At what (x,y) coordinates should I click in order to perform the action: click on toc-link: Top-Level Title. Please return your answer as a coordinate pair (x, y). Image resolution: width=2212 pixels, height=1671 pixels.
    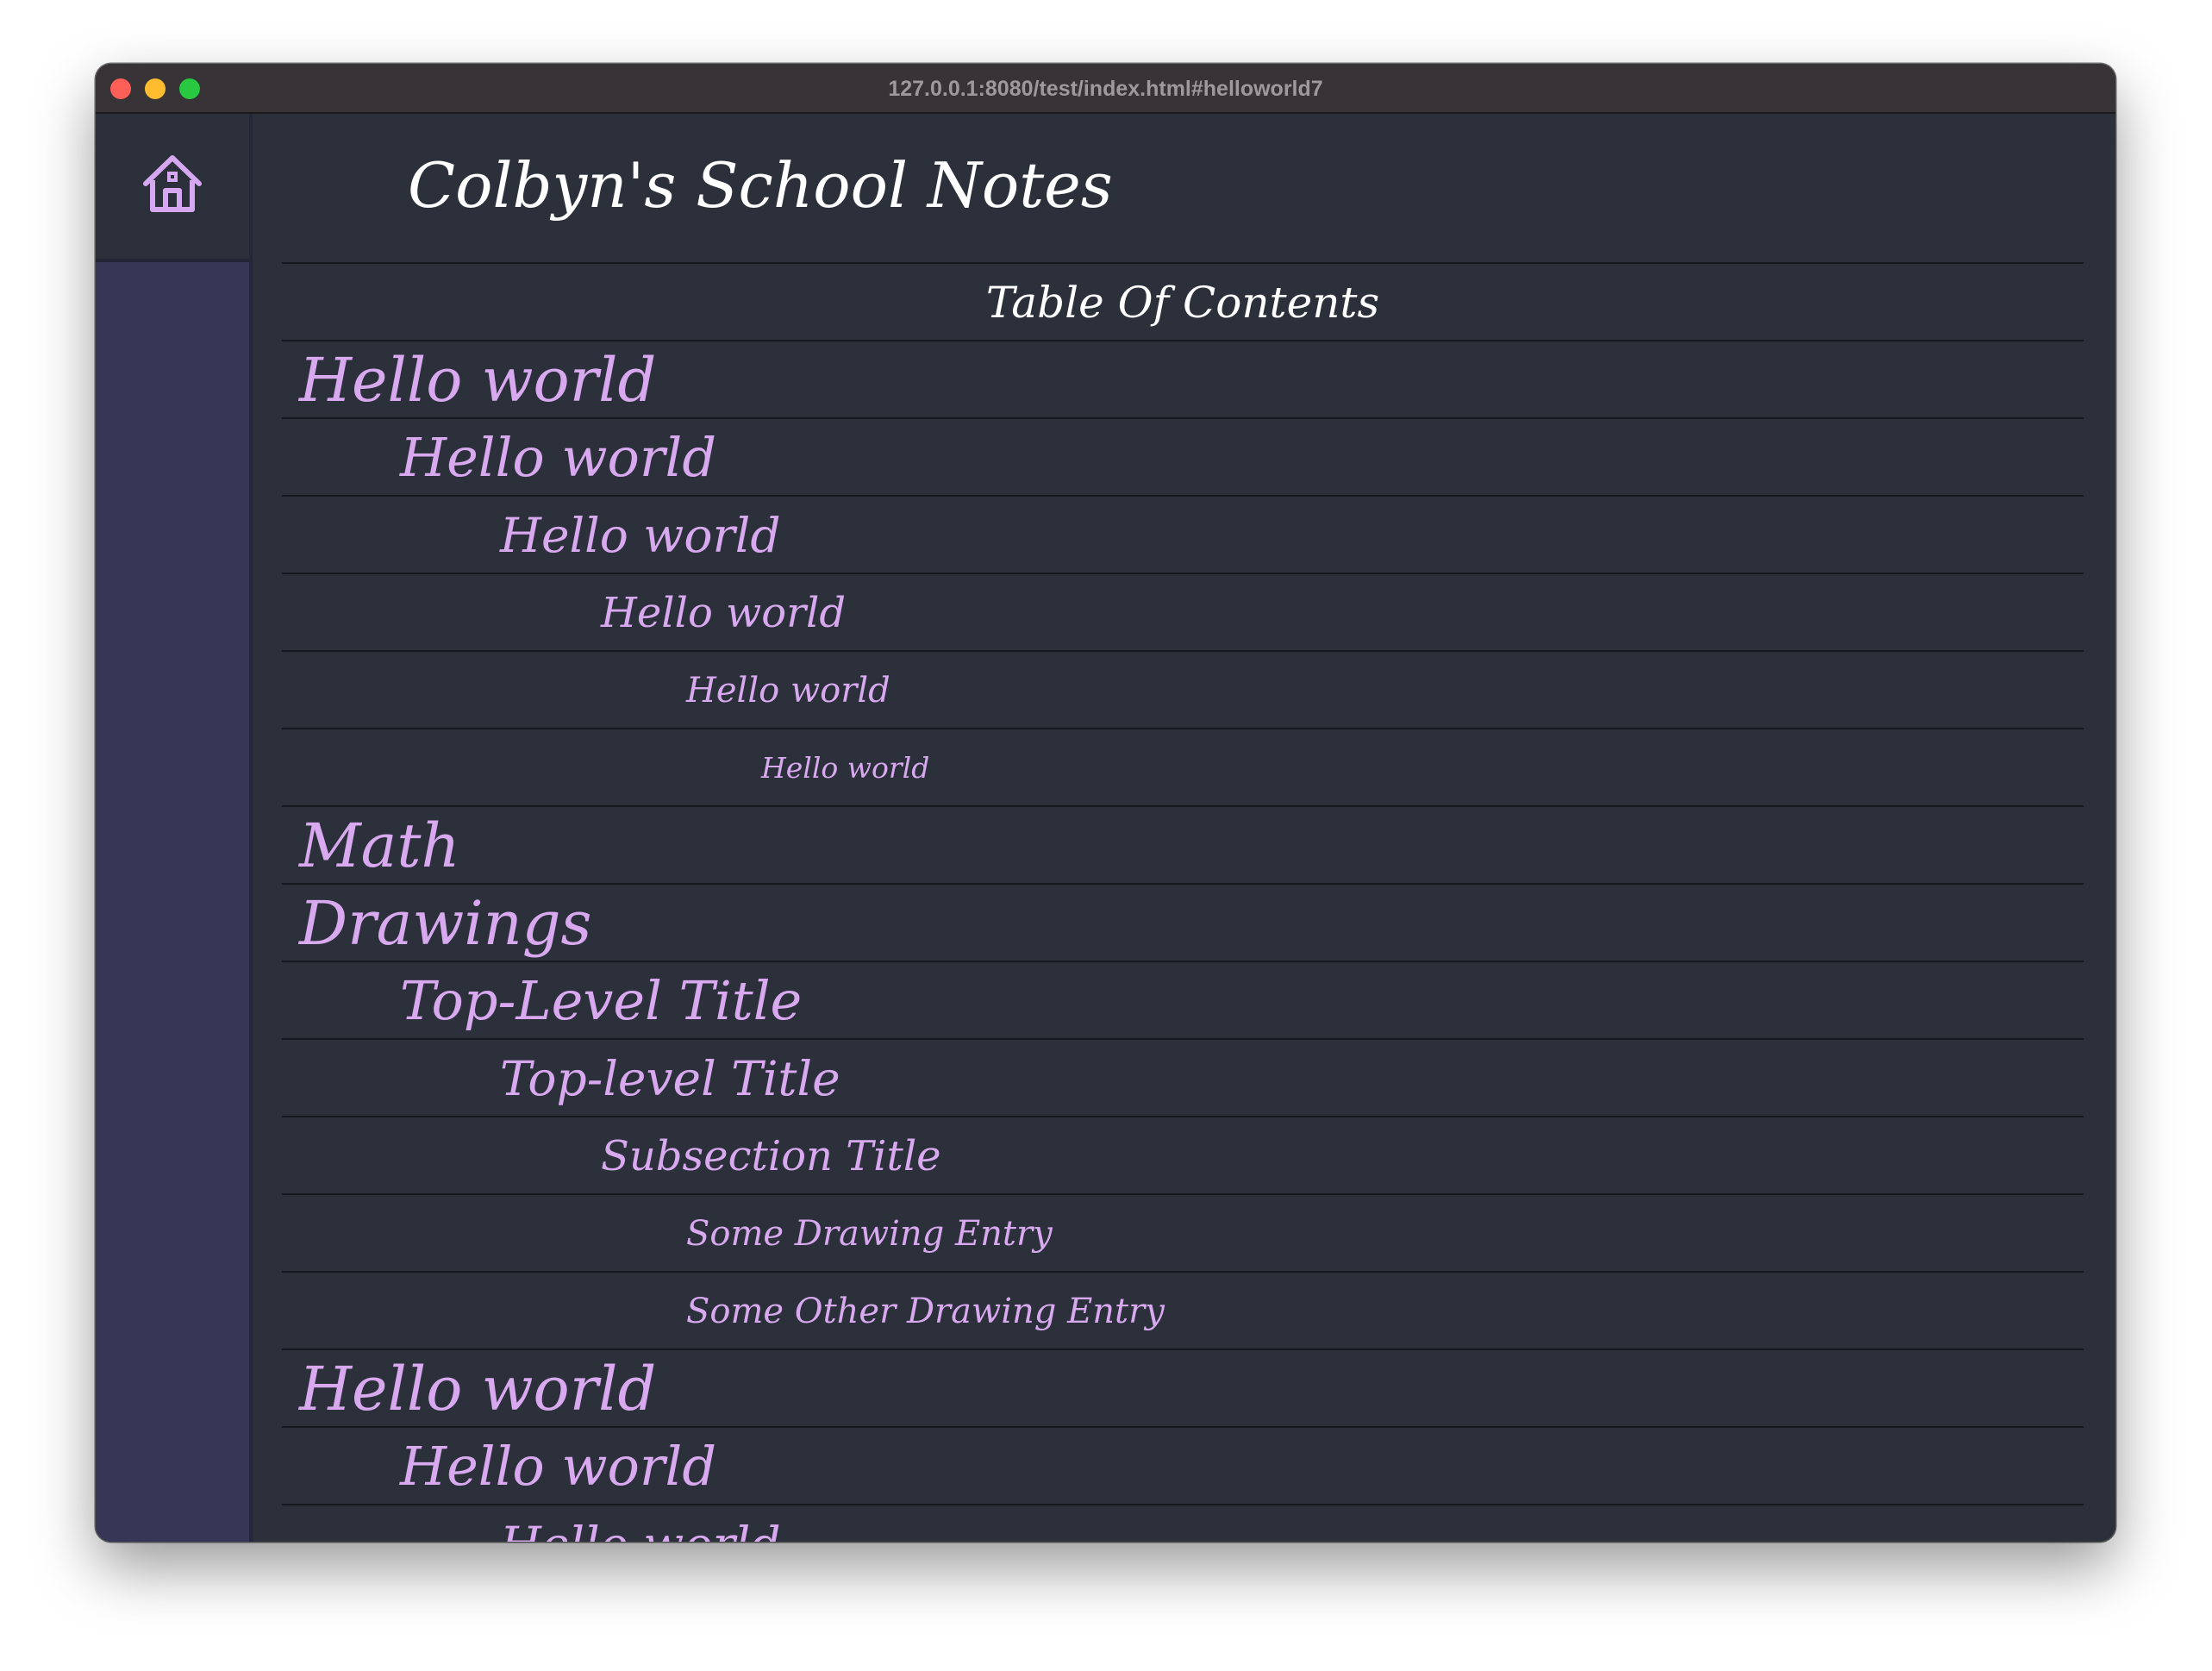
    Looking at the image, I should click on (1183, 999).